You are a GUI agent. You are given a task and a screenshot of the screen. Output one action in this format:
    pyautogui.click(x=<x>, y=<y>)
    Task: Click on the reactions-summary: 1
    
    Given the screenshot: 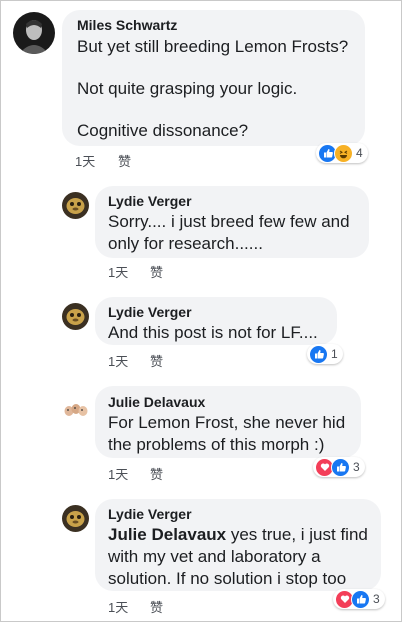 What is the action you would take?
    pyautogui.click(x=325, y=354)
    